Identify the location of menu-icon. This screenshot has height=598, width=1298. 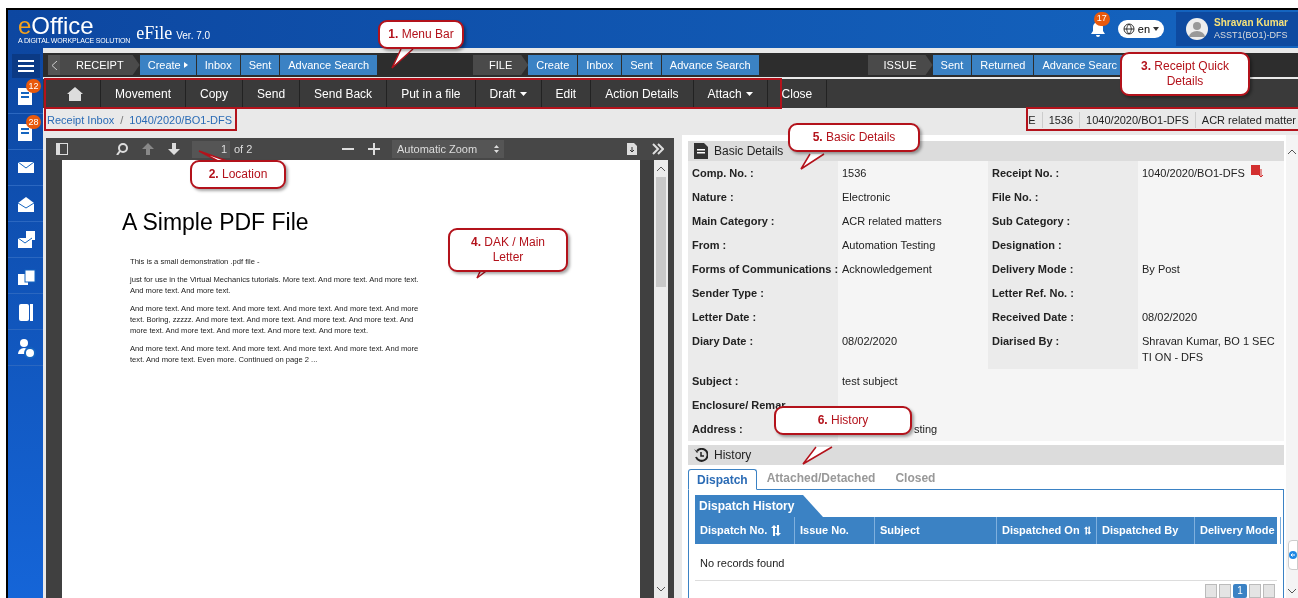
(25, 66).